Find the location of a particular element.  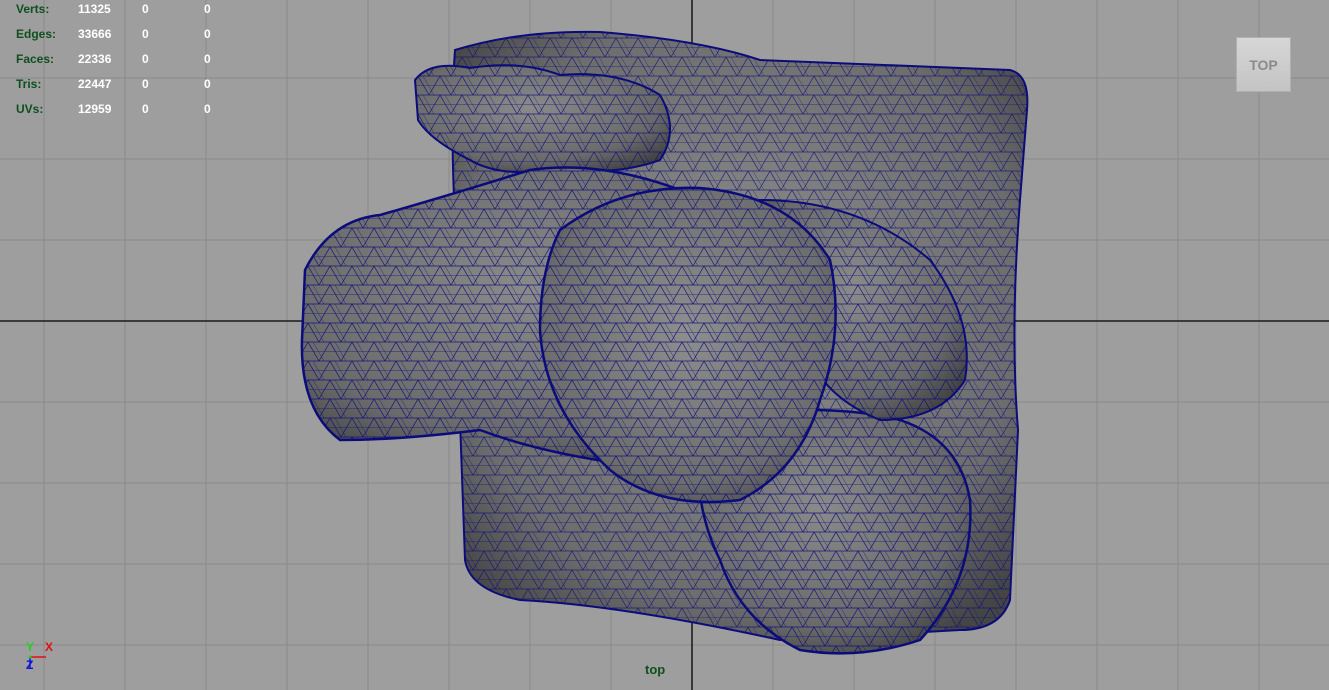

hud-label: Tris: is located at coordinates (29, 84).